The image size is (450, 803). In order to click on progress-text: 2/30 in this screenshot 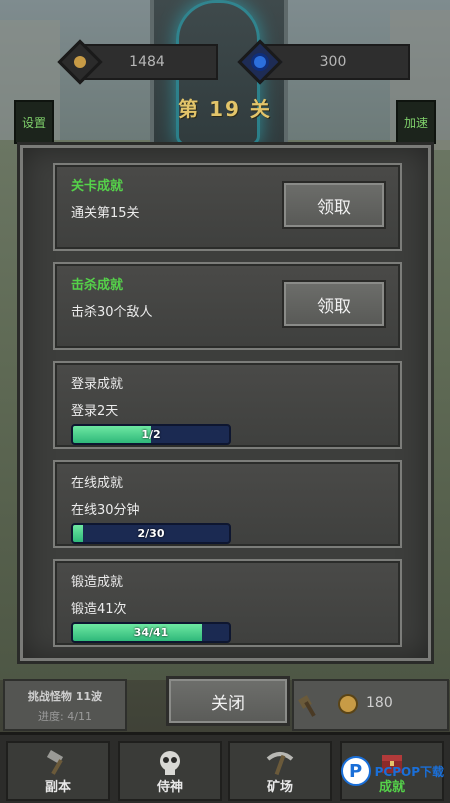, I will do `click(151, 533)`.